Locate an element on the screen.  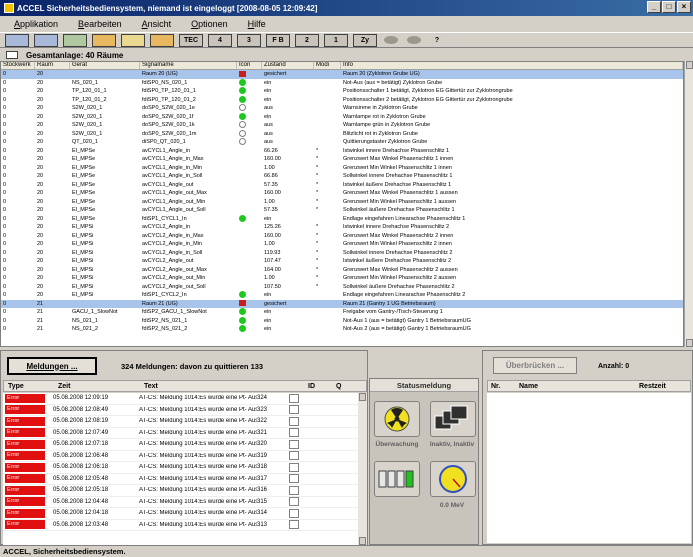
column-header: Stockwerk is located at coordinates (18, 65).